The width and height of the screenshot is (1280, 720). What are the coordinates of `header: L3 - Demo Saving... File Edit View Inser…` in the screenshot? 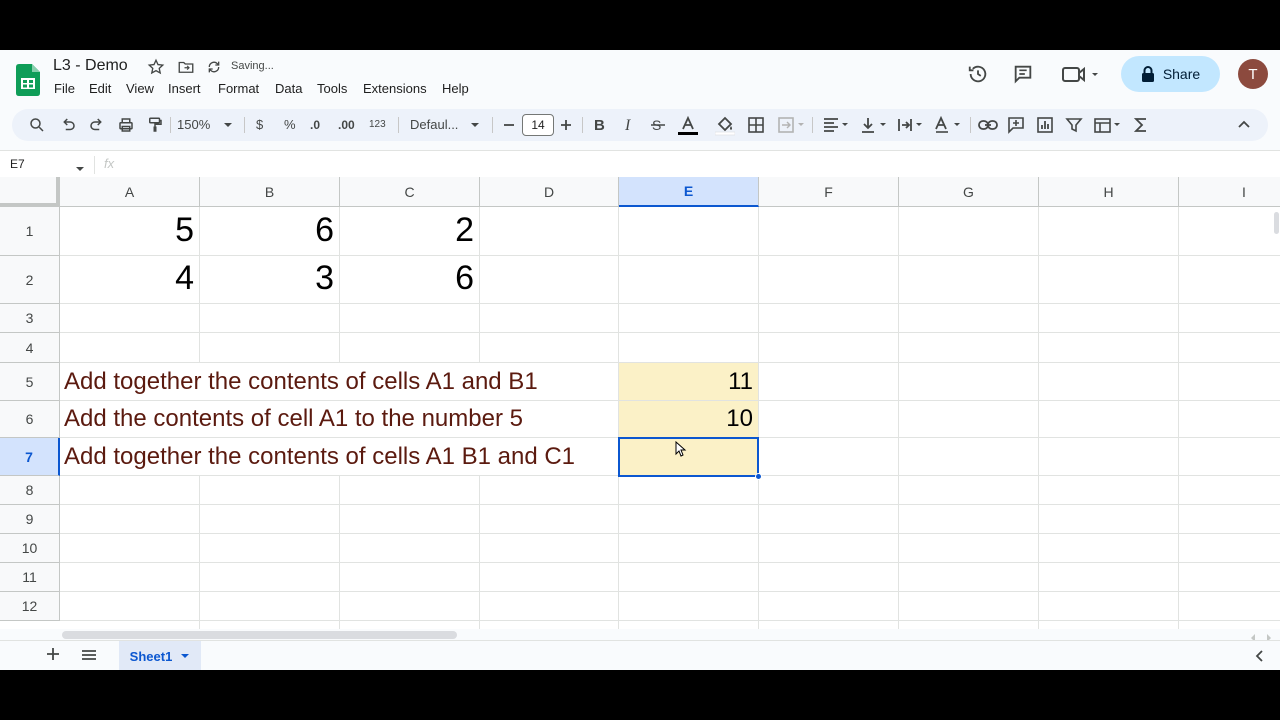 It's located at (640, 77).